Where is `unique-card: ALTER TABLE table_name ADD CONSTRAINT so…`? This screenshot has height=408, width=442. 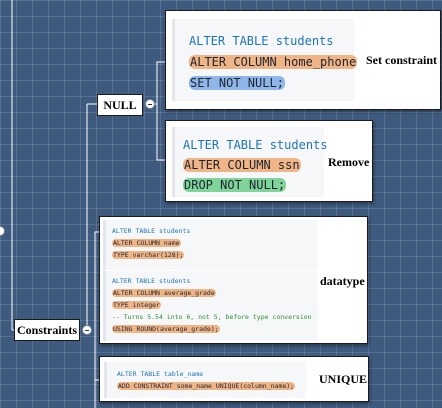 unique-card: ALTER TABLE table_name ADD CONSTRAINT so… is located at coordinates (234, 379).